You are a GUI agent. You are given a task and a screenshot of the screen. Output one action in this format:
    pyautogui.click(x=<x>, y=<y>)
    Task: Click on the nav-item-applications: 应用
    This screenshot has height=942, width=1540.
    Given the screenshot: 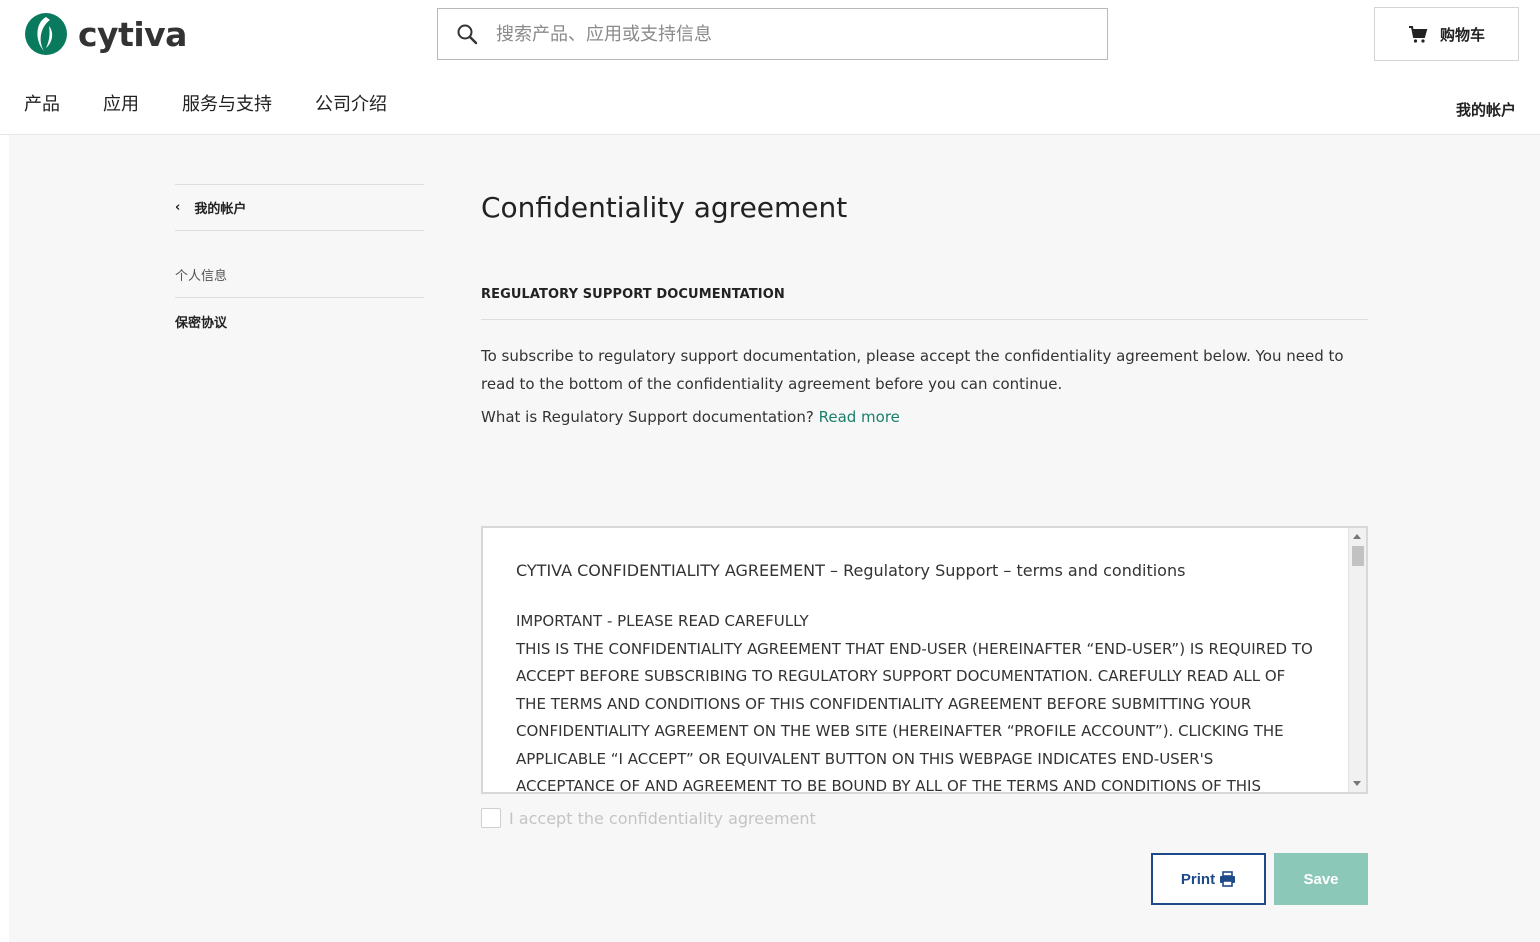 What is the action you would take?
    pyautogui.click(x=121, y=103)
    